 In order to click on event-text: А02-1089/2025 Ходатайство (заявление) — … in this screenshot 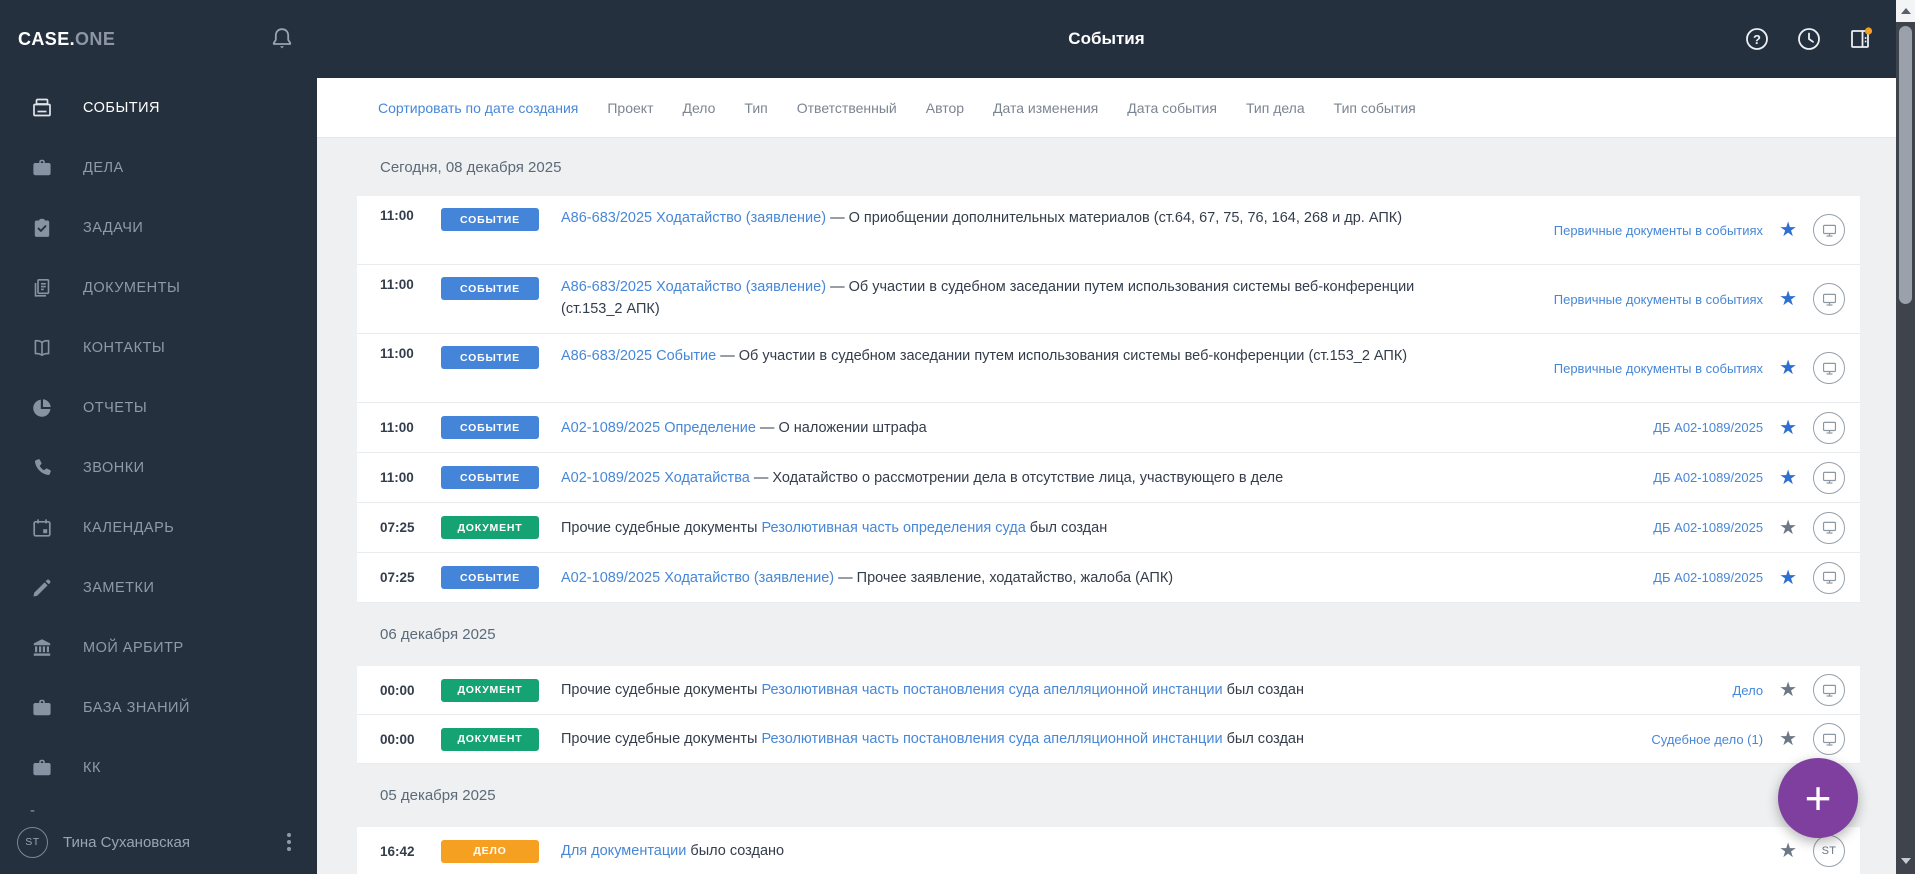, I will do `click(881, 578)`.